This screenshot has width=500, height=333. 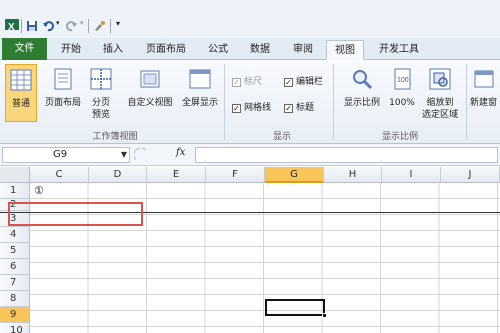 I want to click on page-break-preview-button: 分页 预览, so click(x=101, y=93).